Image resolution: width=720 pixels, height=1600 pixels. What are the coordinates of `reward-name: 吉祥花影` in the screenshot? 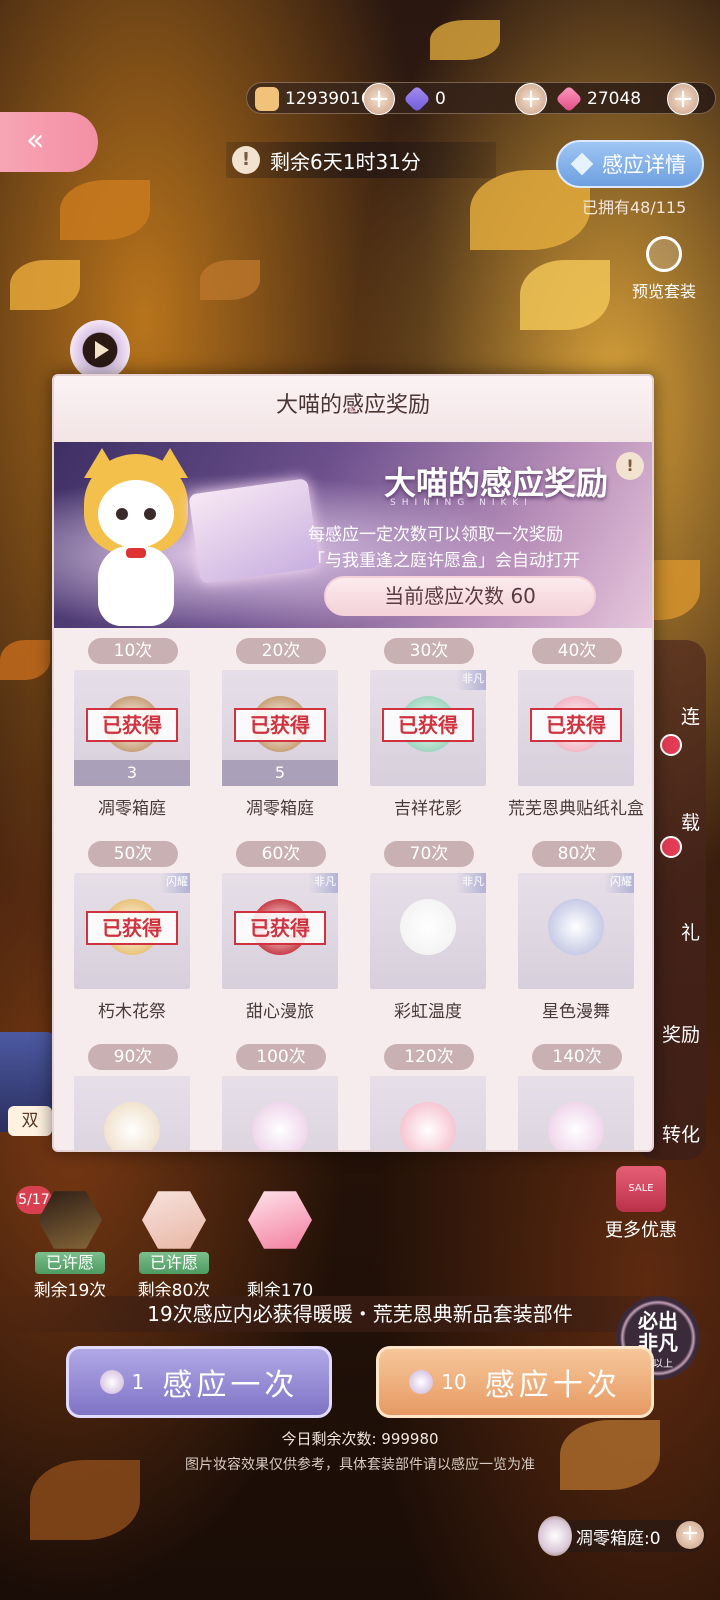 It's located at (428, 809).